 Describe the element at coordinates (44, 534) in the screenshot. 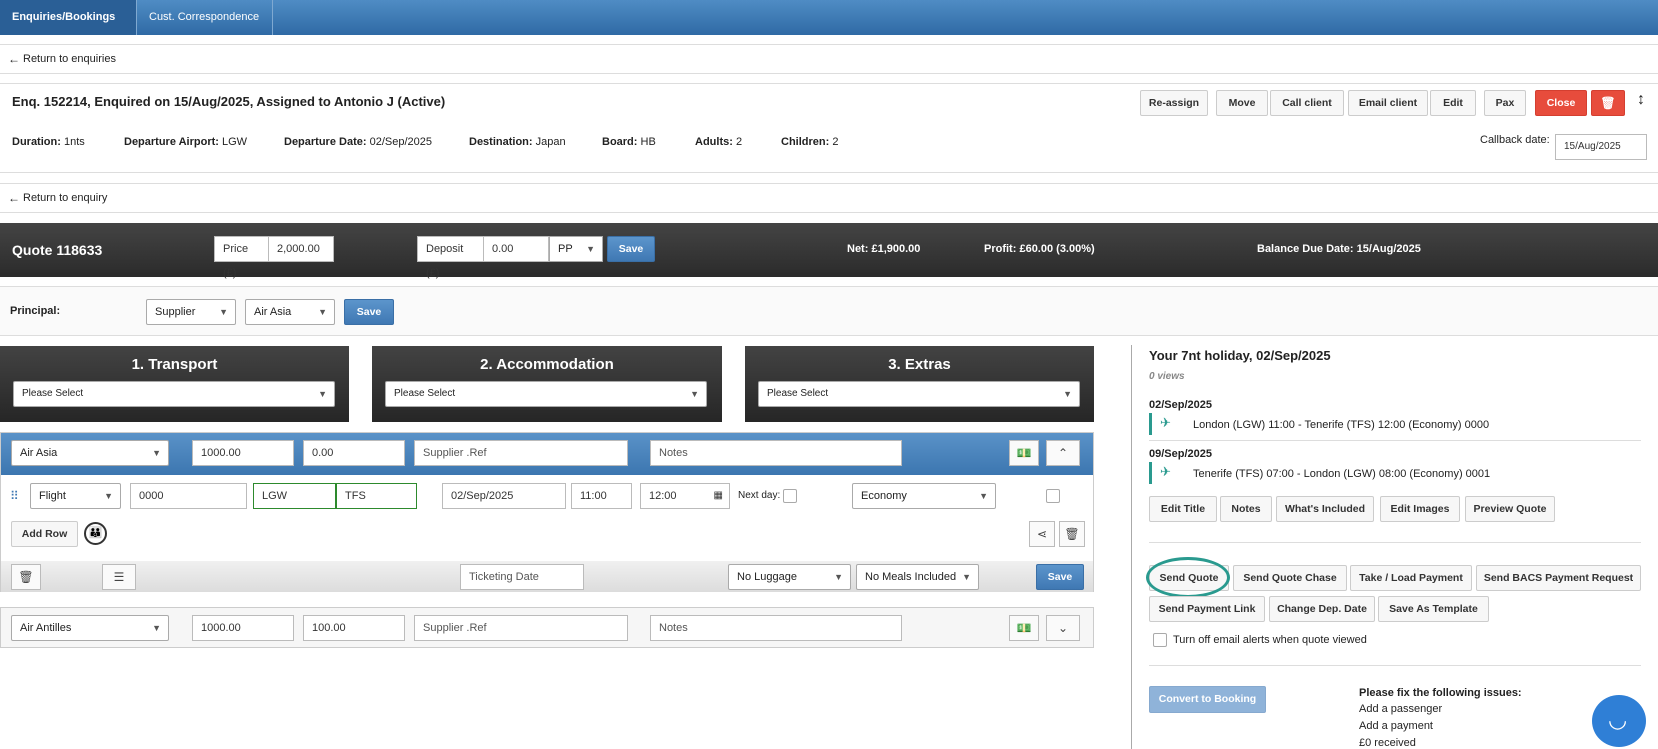

I see `add-row-button: Add Row` at that location.